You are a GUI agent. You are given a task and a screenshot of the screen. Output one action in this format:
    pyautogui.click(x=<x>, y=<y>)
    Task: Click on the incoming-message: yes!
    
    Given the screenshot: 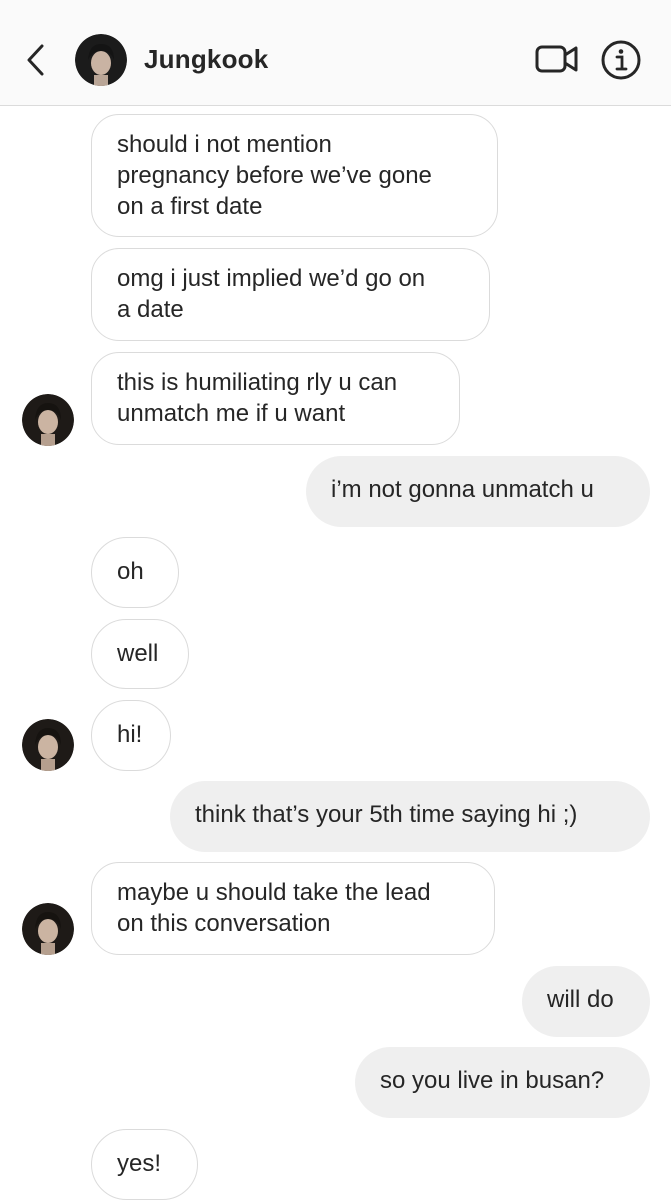 What is the action you would take?
    pyautogui.click(x=144, y=1164)
    